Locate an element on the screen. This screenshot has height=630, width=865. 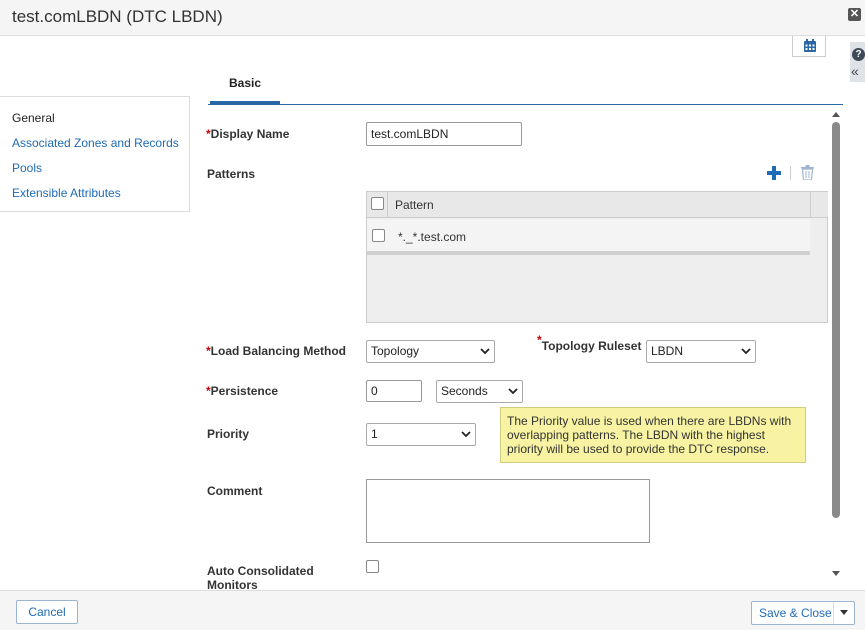
topology-ruleset-label: *Topology Ruleset is located at coordinates (589, 343).